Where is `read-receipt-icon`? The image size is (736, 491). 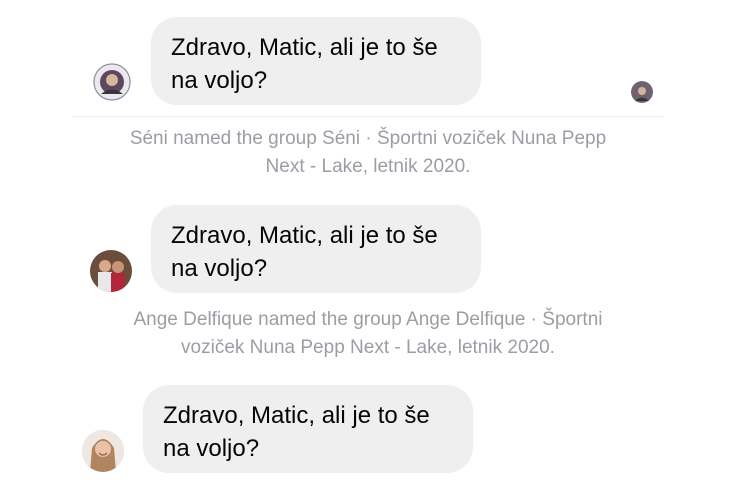 read-receipt-icon is located at coordinates (642, 92).